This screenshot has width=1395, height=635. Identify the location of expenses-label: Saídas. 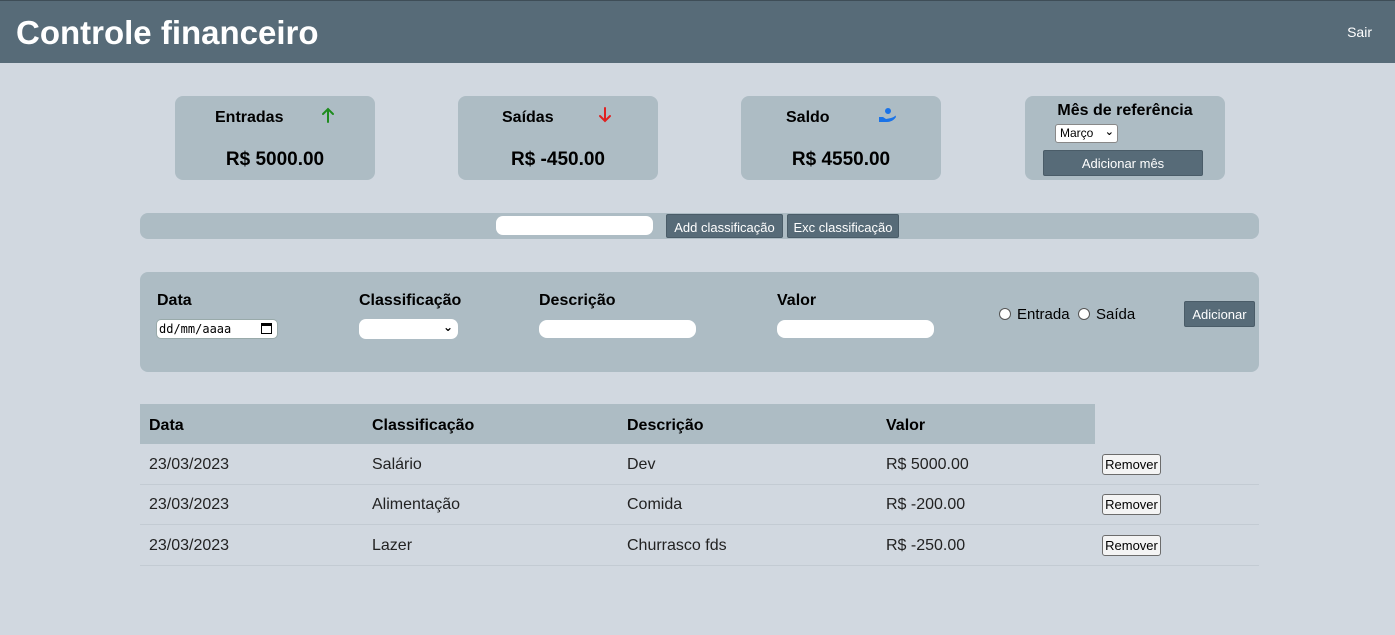
(528, 117).